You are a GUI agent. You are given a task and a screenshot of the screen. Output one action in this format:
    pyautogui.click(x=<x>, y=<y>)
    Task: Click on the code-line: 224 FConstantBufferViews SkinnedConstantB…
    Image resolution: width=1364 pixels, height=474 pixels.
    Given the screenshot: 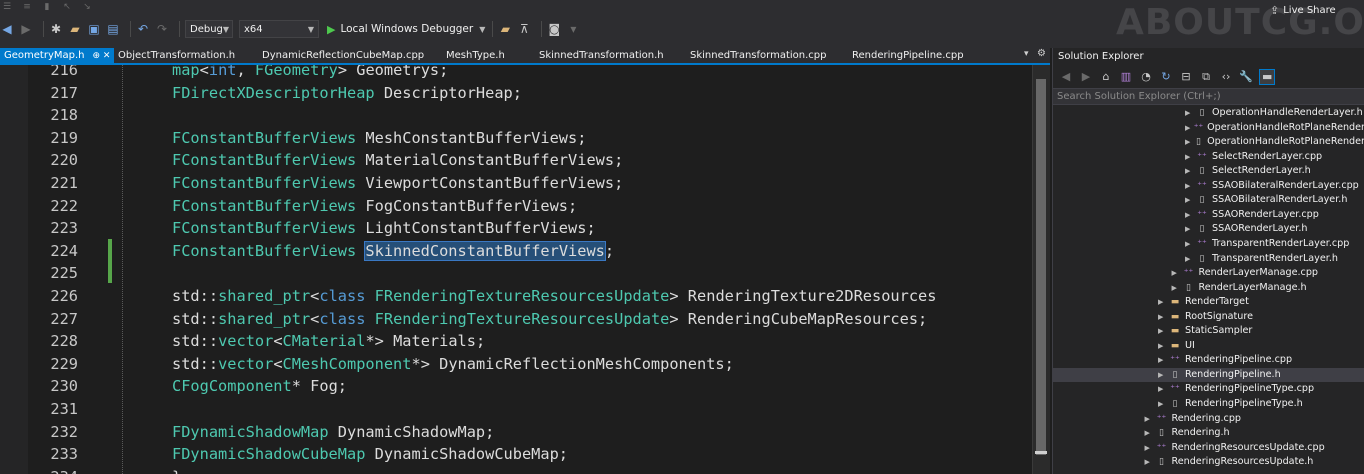 What is the action you would take?
    pyautogui.click(x=516, y=251)
    